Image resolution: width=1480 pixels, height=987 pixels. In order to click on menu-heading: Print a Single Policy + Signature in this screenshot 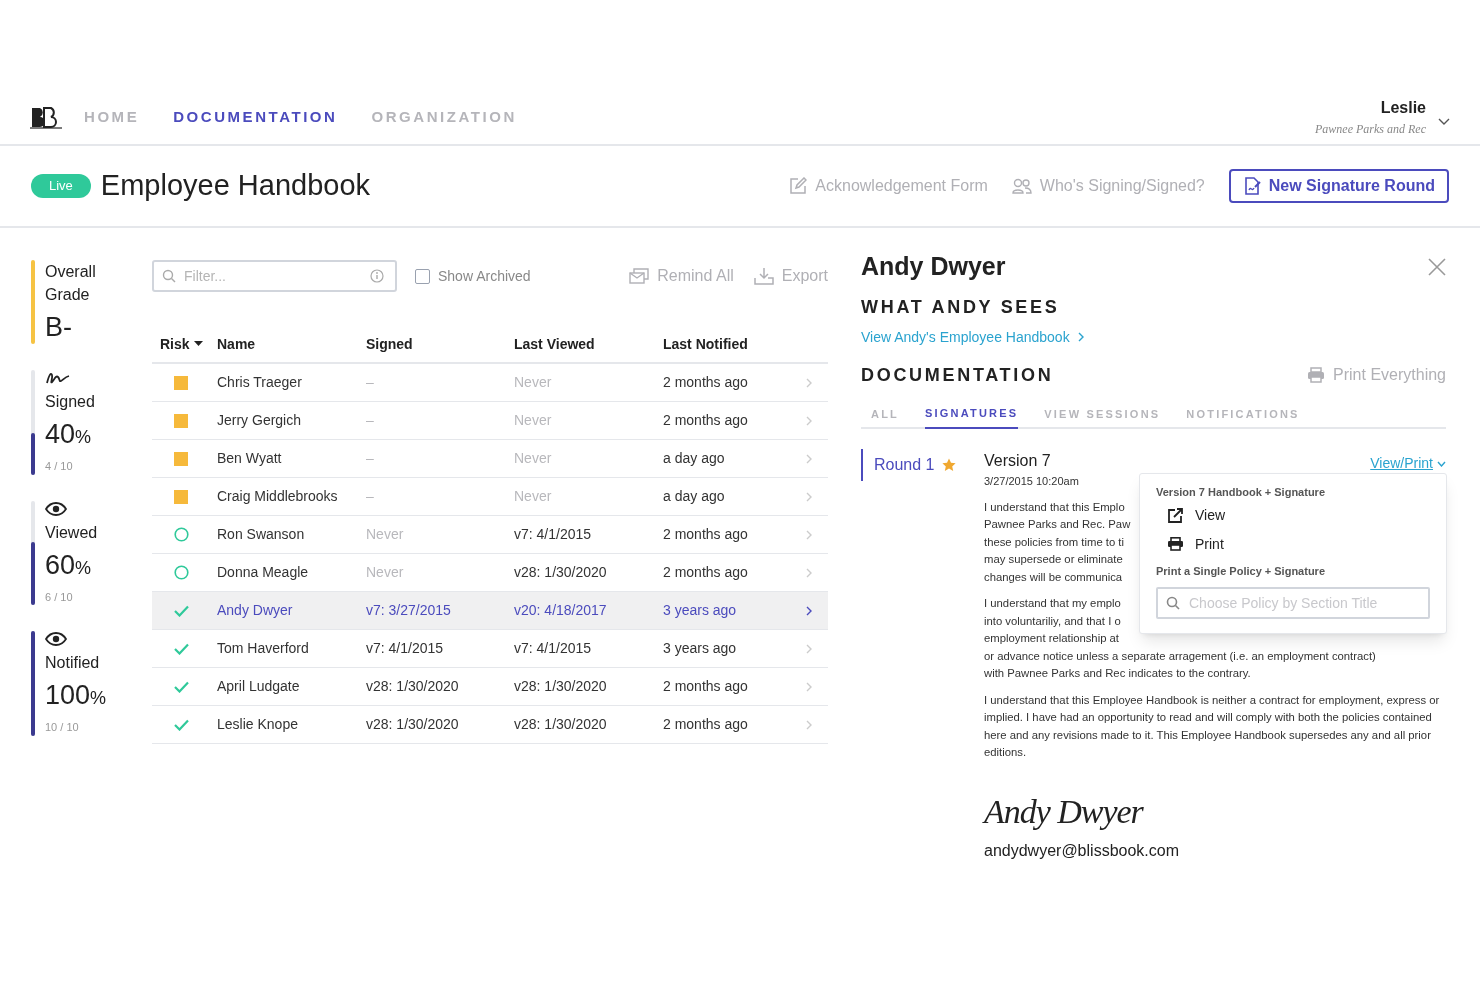, I will do `click(1241, 571)`.